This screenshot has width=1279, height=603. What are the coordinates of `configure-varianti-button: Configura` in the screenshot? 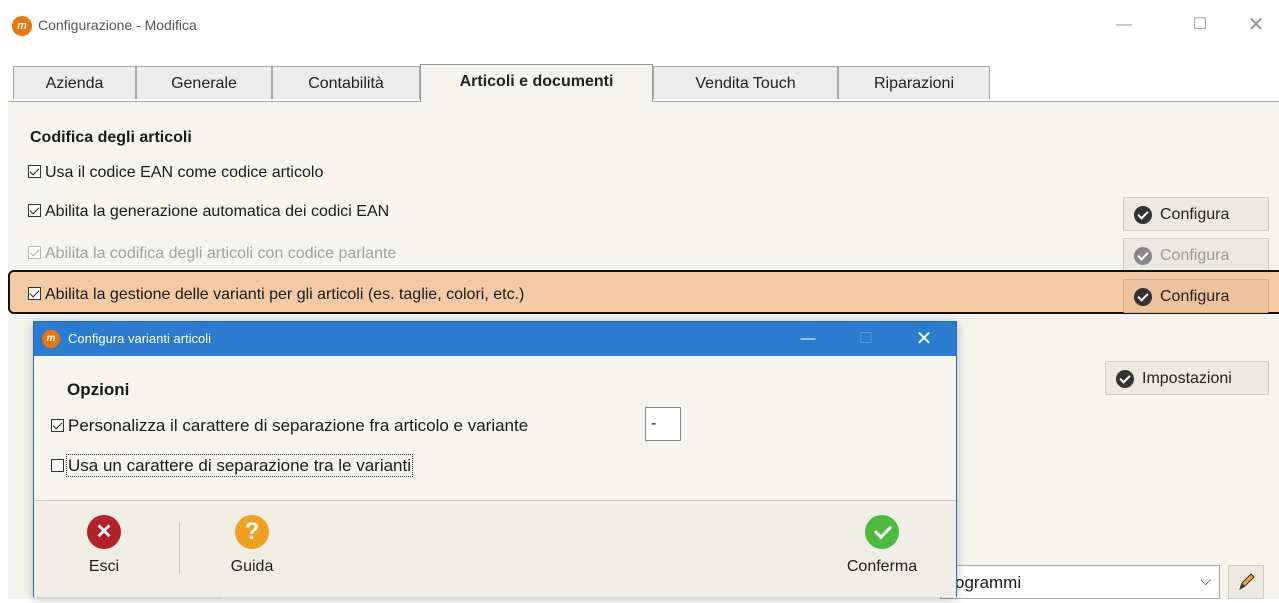 It's located at (1196, 296).